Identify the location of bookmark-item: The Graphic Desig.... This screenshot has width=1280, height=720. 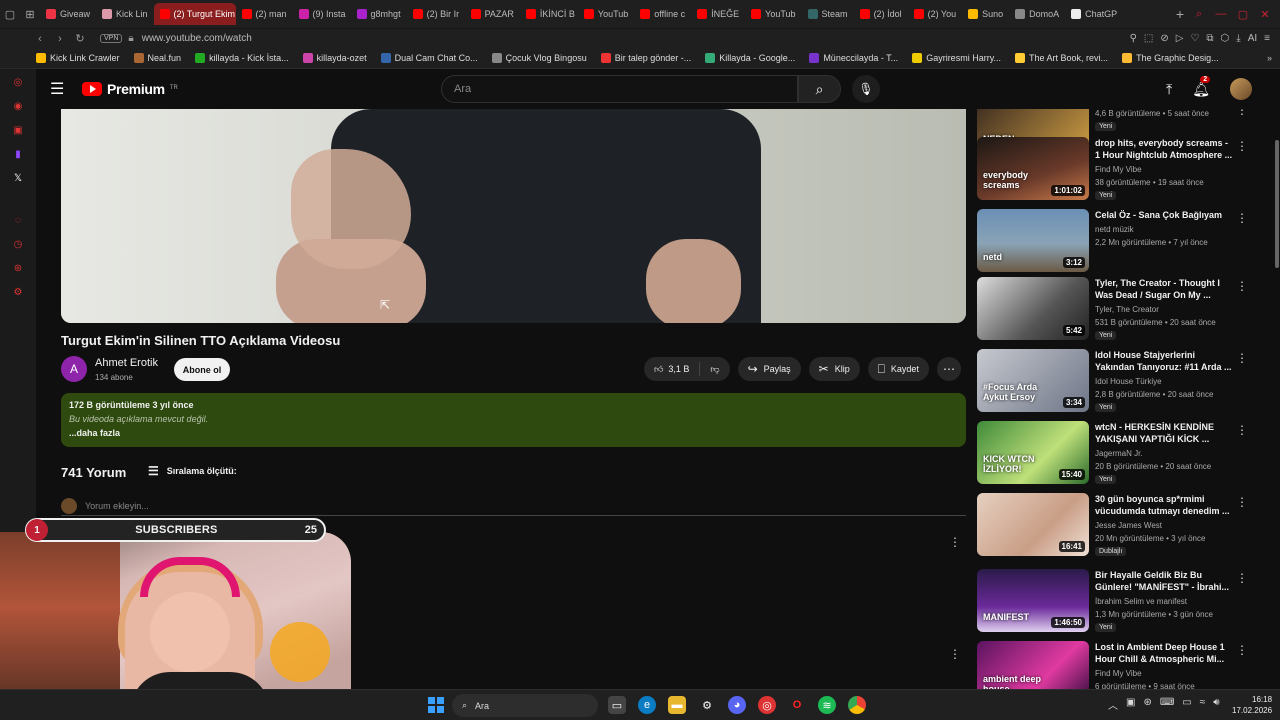
(1170, 58).